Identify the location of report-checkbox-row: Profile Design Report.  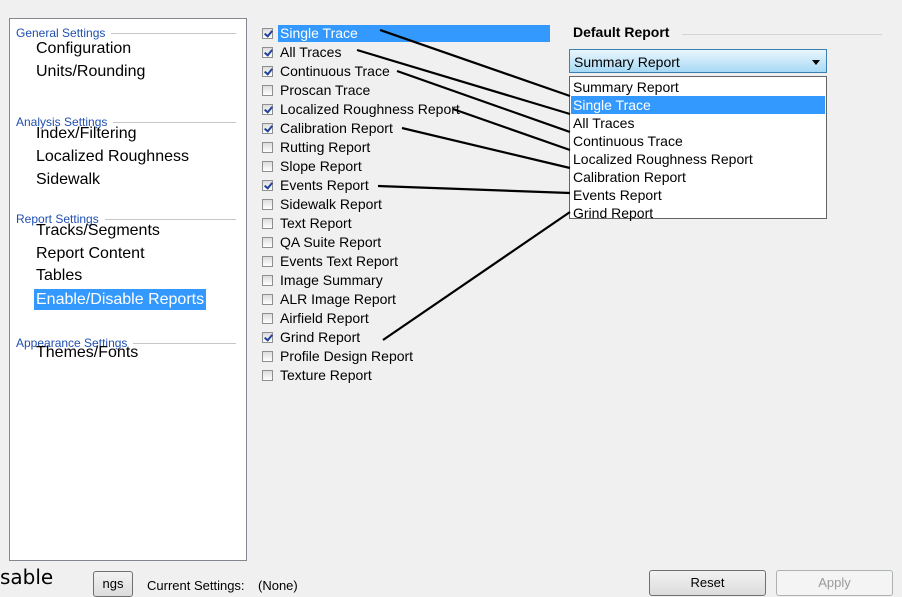
(338, 356).